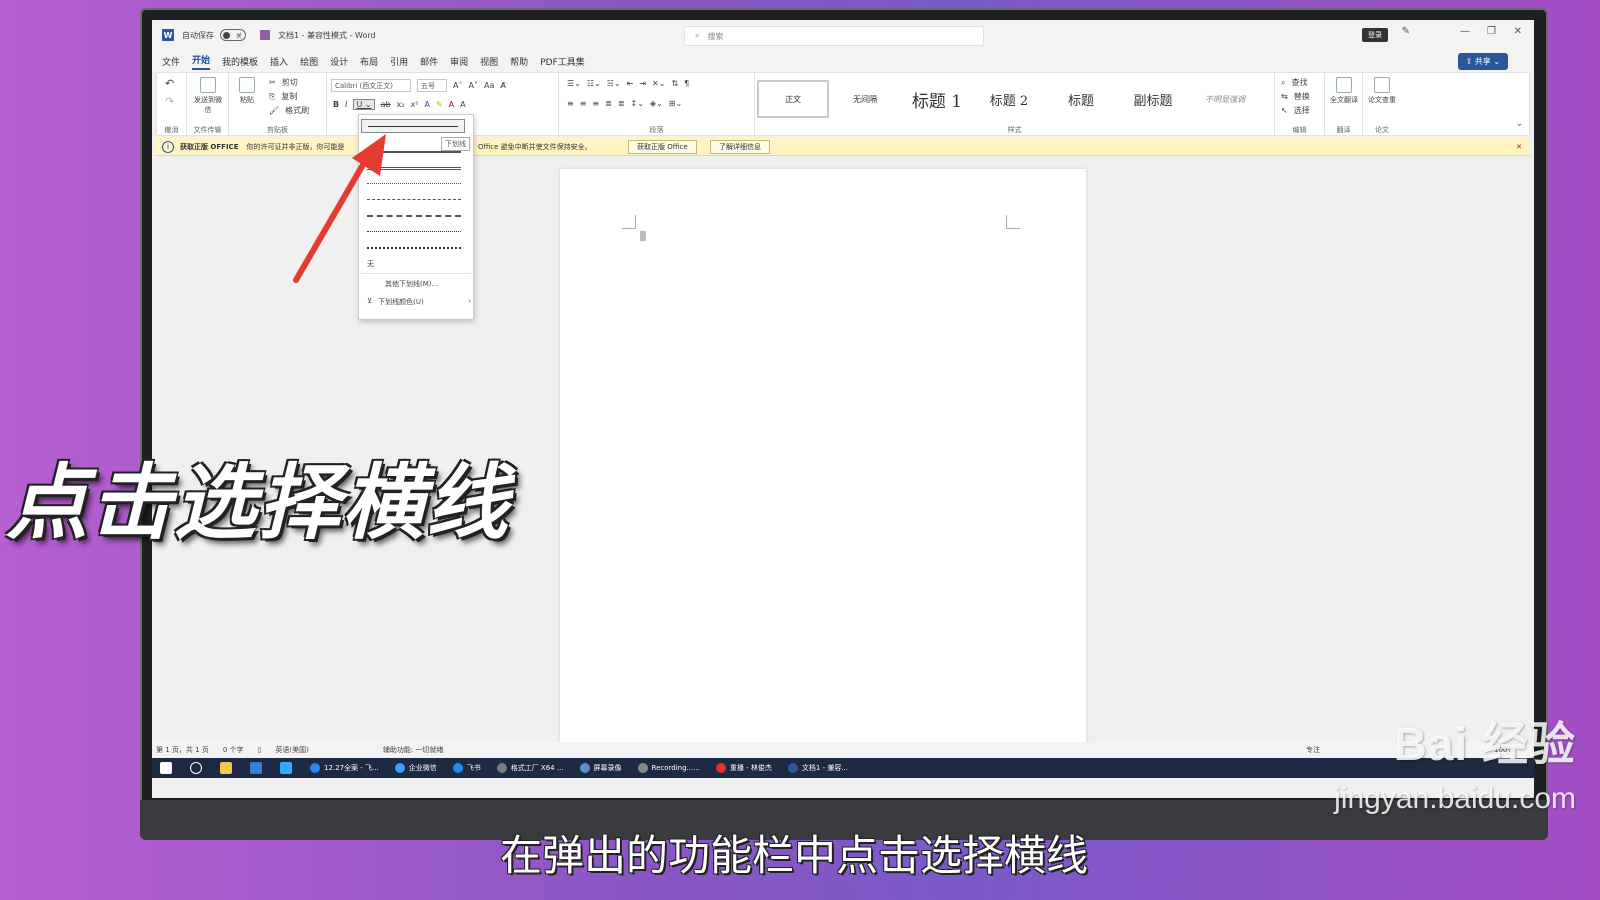 This screenshot has height=900, width=1600. I want to click on style-item-0: 正文, so click(793, 99).